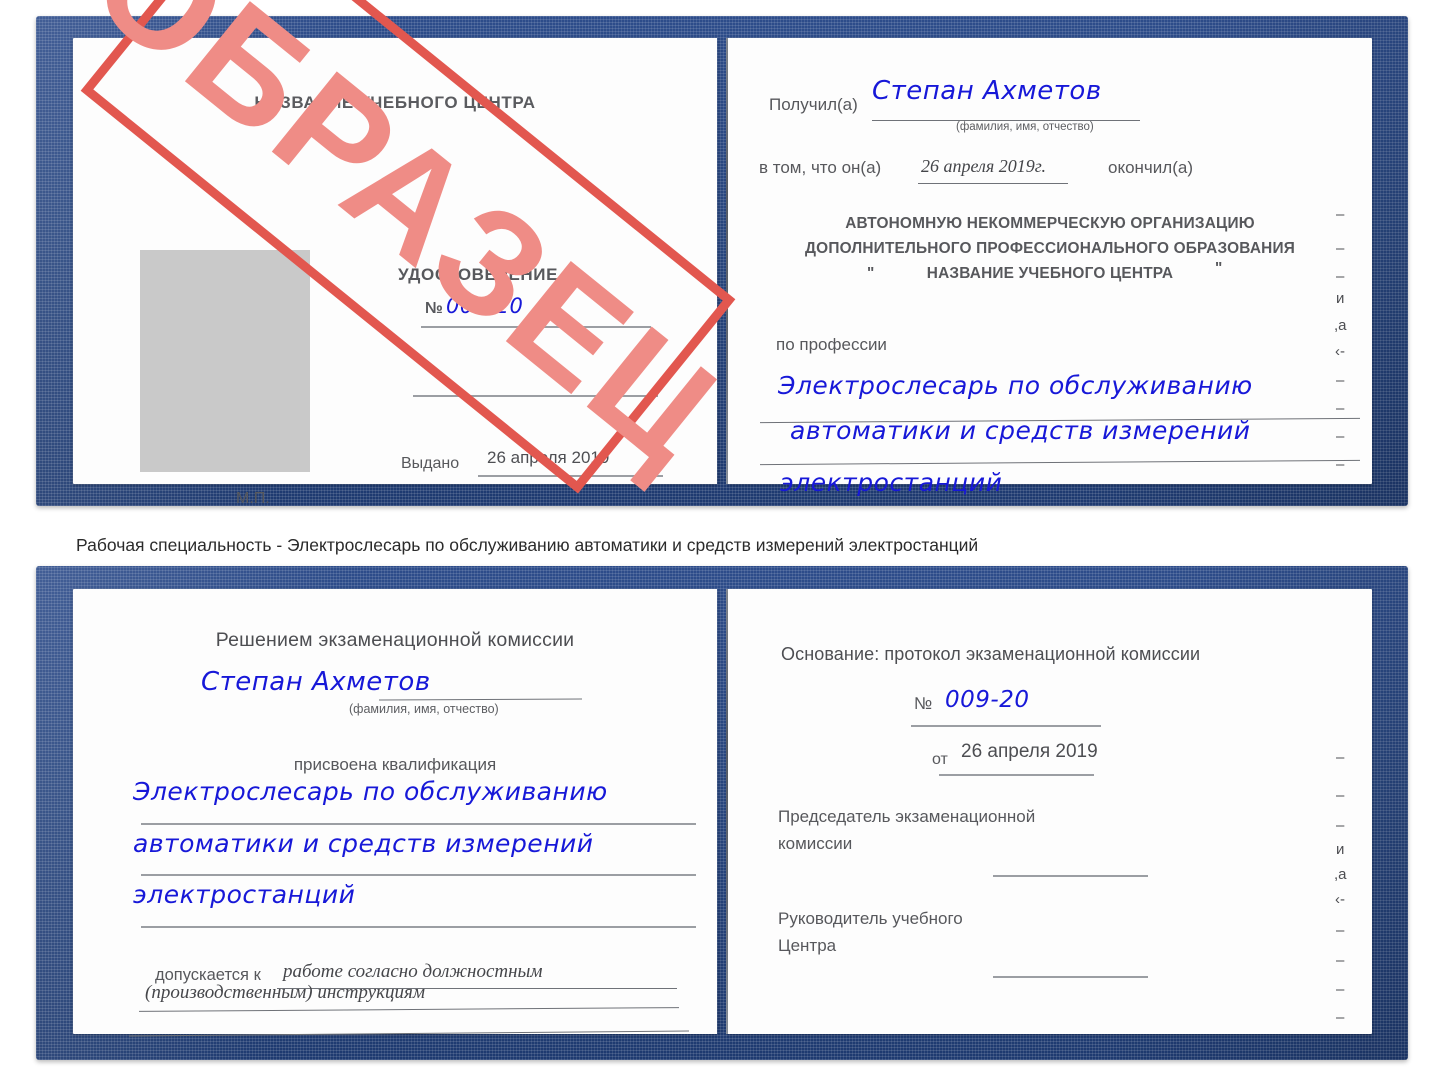  I want to click on decision-name: Степан Ахметов, so click(316, 682).